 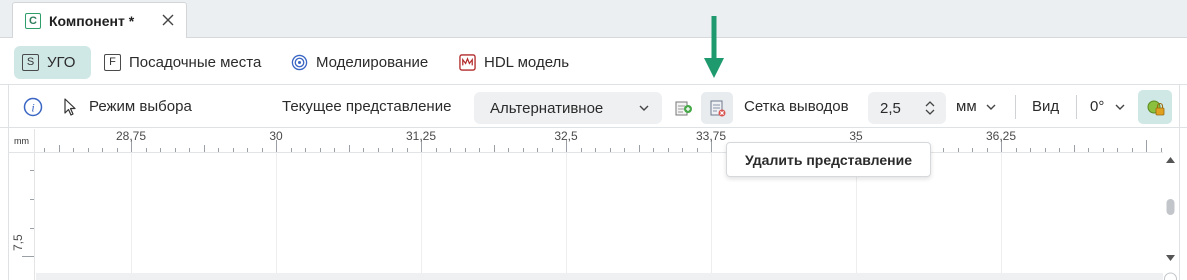 I want to click on add-representation-icon, so click(x=683, y=108).